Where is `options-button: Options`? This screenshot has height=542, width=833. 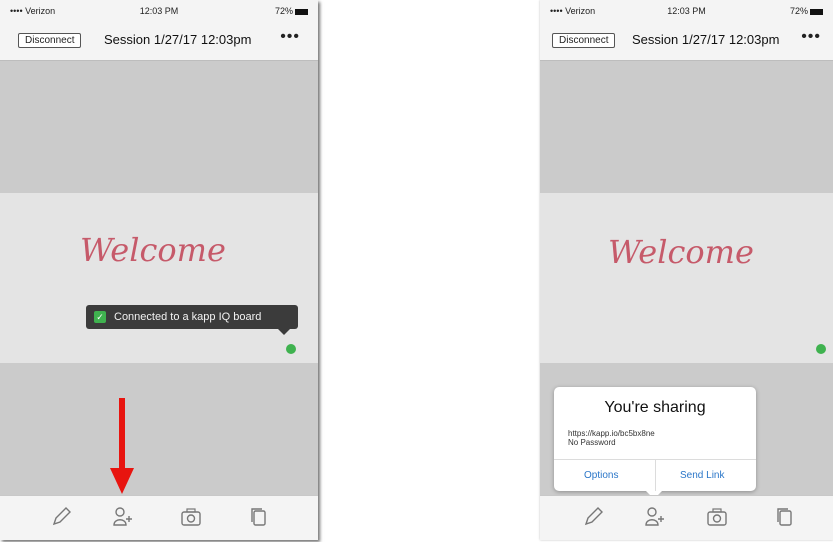 options-button: Options is located at coordinates (601, 475).